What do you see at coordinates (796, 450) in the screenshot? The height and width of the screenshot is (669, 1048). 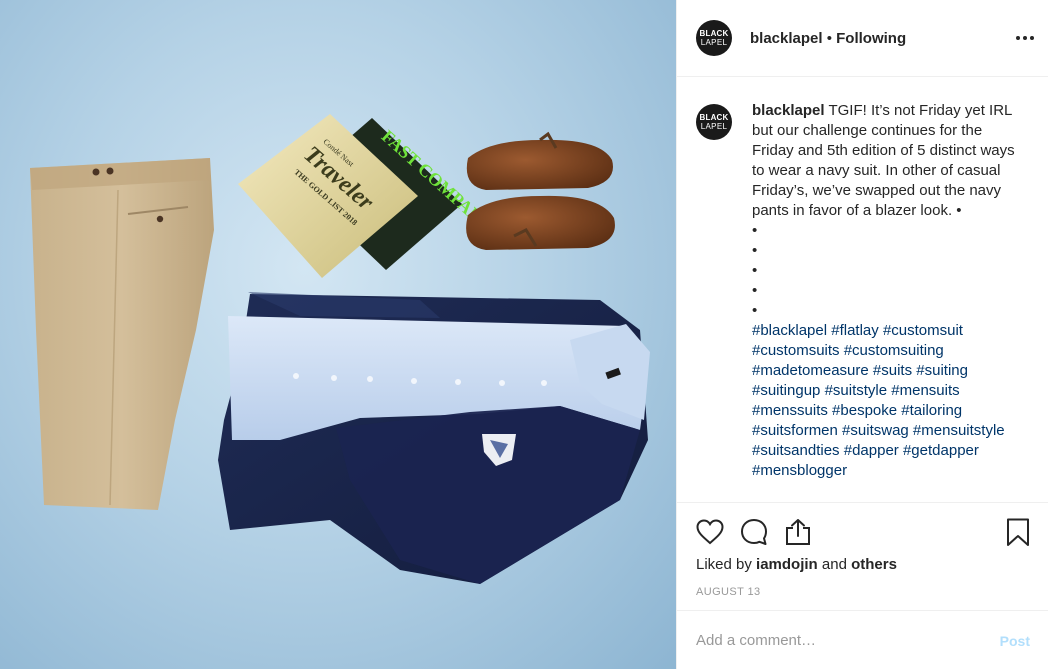 I see `hashtag-link: #suitsandties` at bounding box center [796, 450].